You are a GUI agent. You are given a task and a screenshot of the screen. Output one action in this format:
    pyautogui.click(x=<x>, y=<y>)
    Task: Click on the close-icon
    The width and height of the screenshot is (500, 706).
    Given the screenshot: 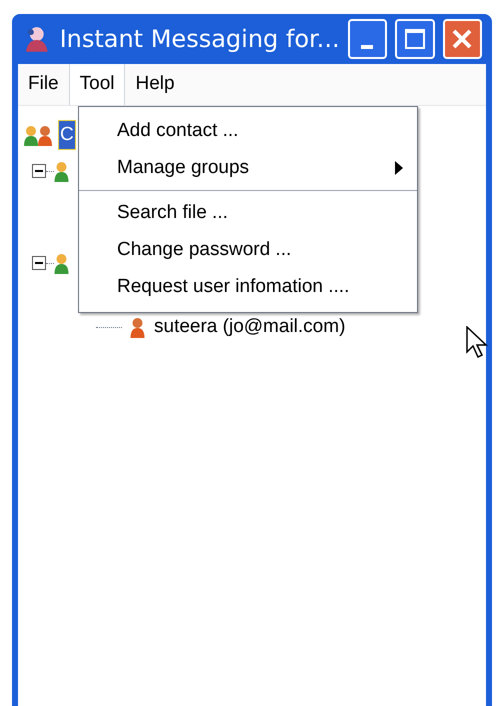 What is the action you would take?
    pyautogui.click(x=462, y=39)
    